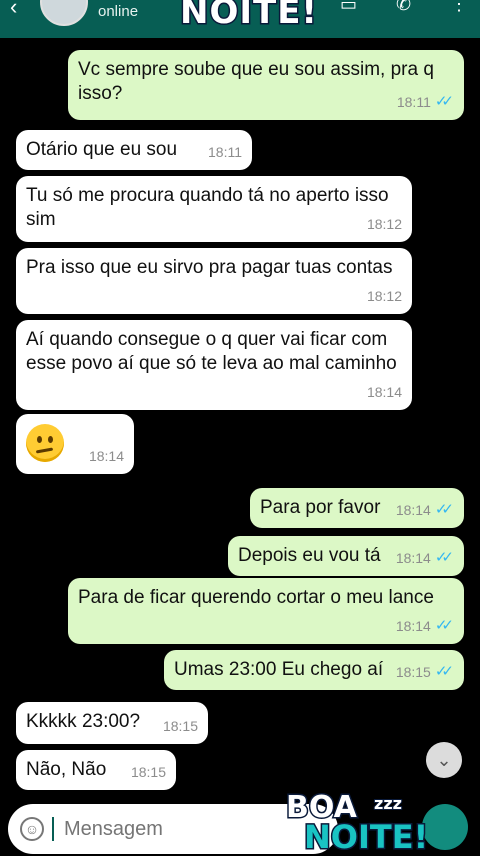 The width and height of the screenshot is (480, 856). What do you see at coordinates (112, 723) in the screenshot?
I see `message-incoming: Kkkkk 23:00? 18:15` at bounding box center [112, 723].